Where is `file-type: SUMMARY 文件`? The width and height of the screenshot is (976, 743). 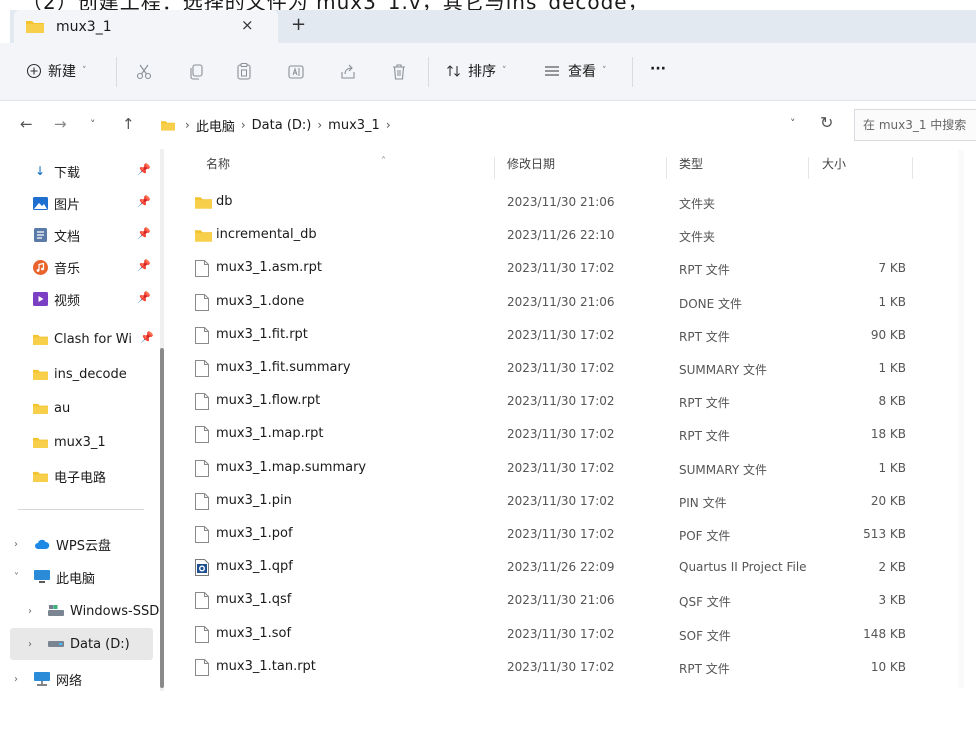 file-type: SUMMARY 文件 is located at coordinates (723, 370).